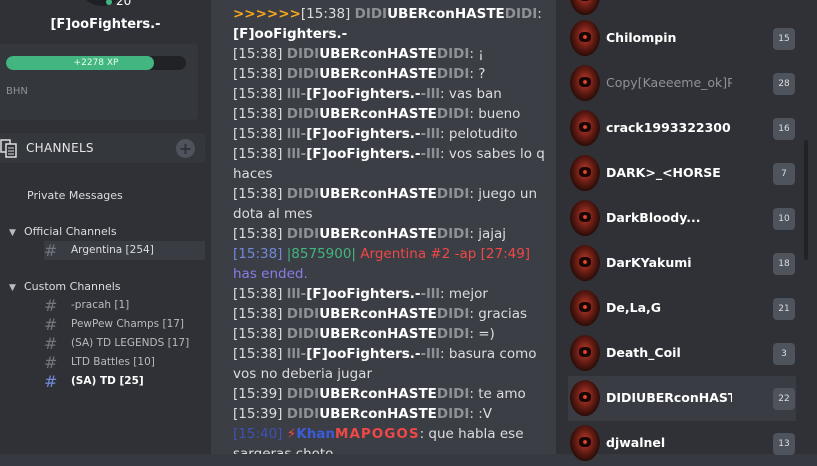  What do you see at coordinates (682, 83) in the screenshot?
I see `user-row: Copy[Kaeeeme_ok]P· 28` at bounding box center [682, 83].